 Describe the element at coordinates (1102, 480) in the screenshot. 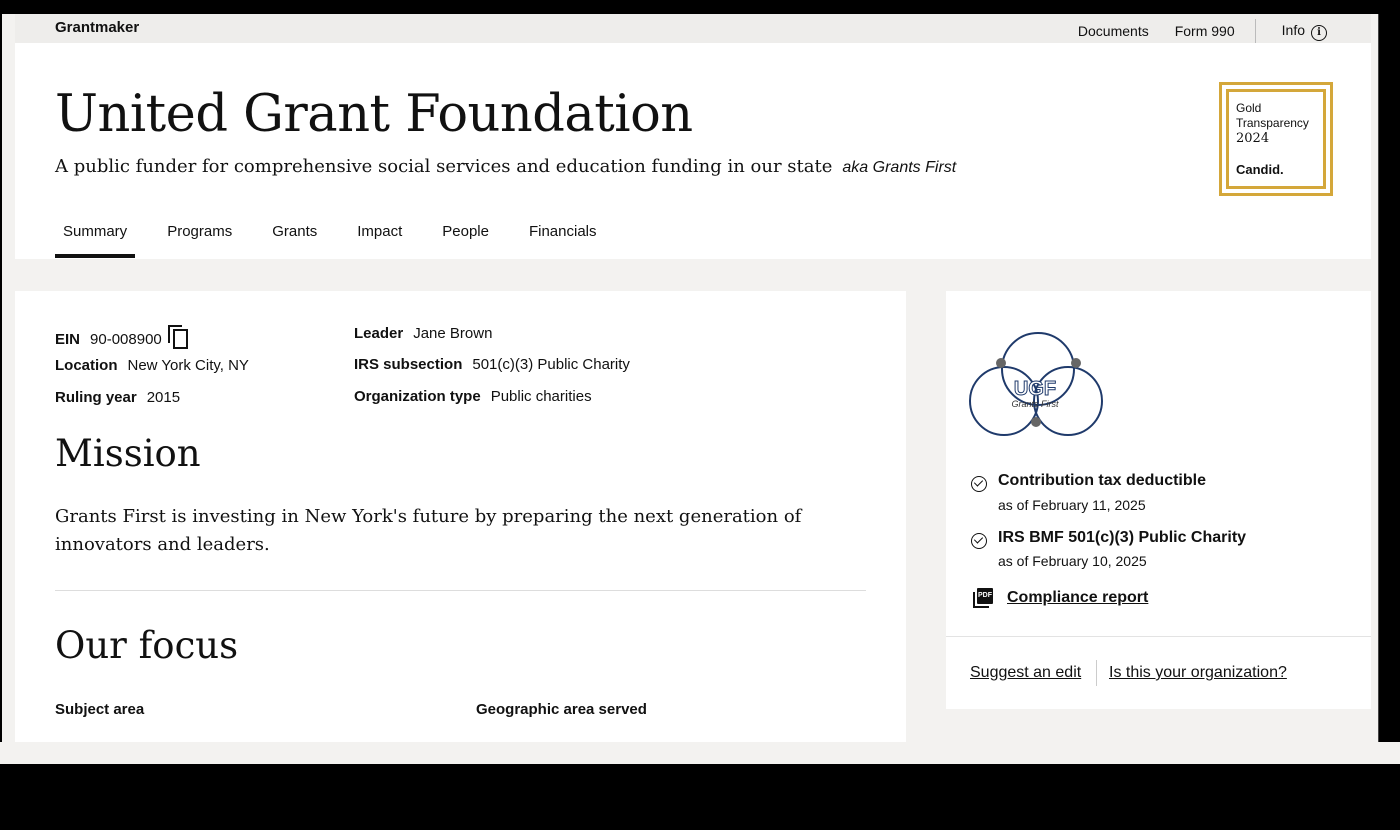

I see `tax-deductible-title: Contribution tax deductible` at that location.